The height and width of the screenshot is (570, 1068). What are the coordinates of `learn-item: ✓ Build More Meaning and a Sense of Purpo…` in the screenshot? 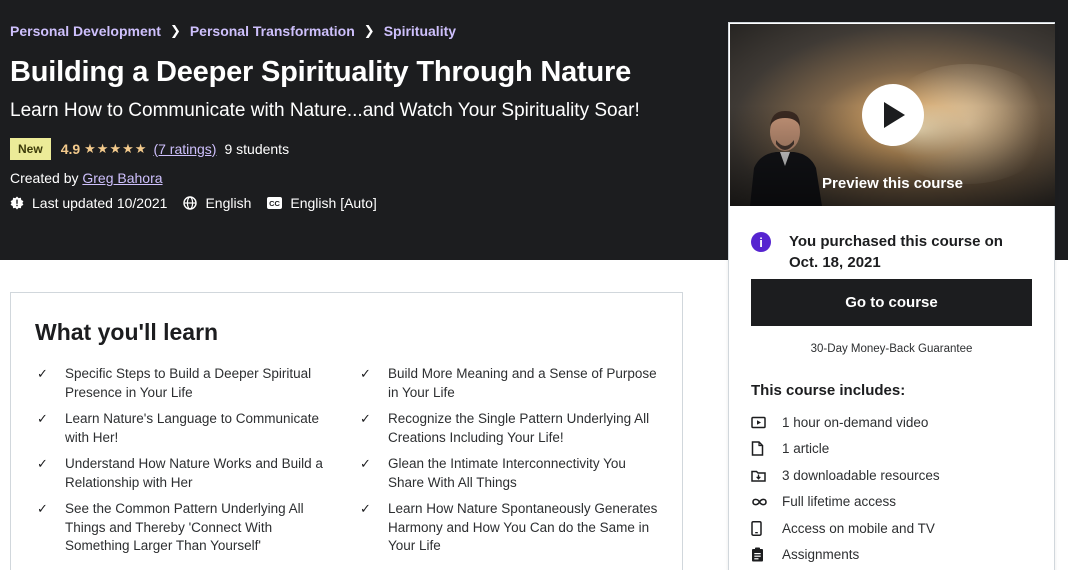 It's located at (508, 383).